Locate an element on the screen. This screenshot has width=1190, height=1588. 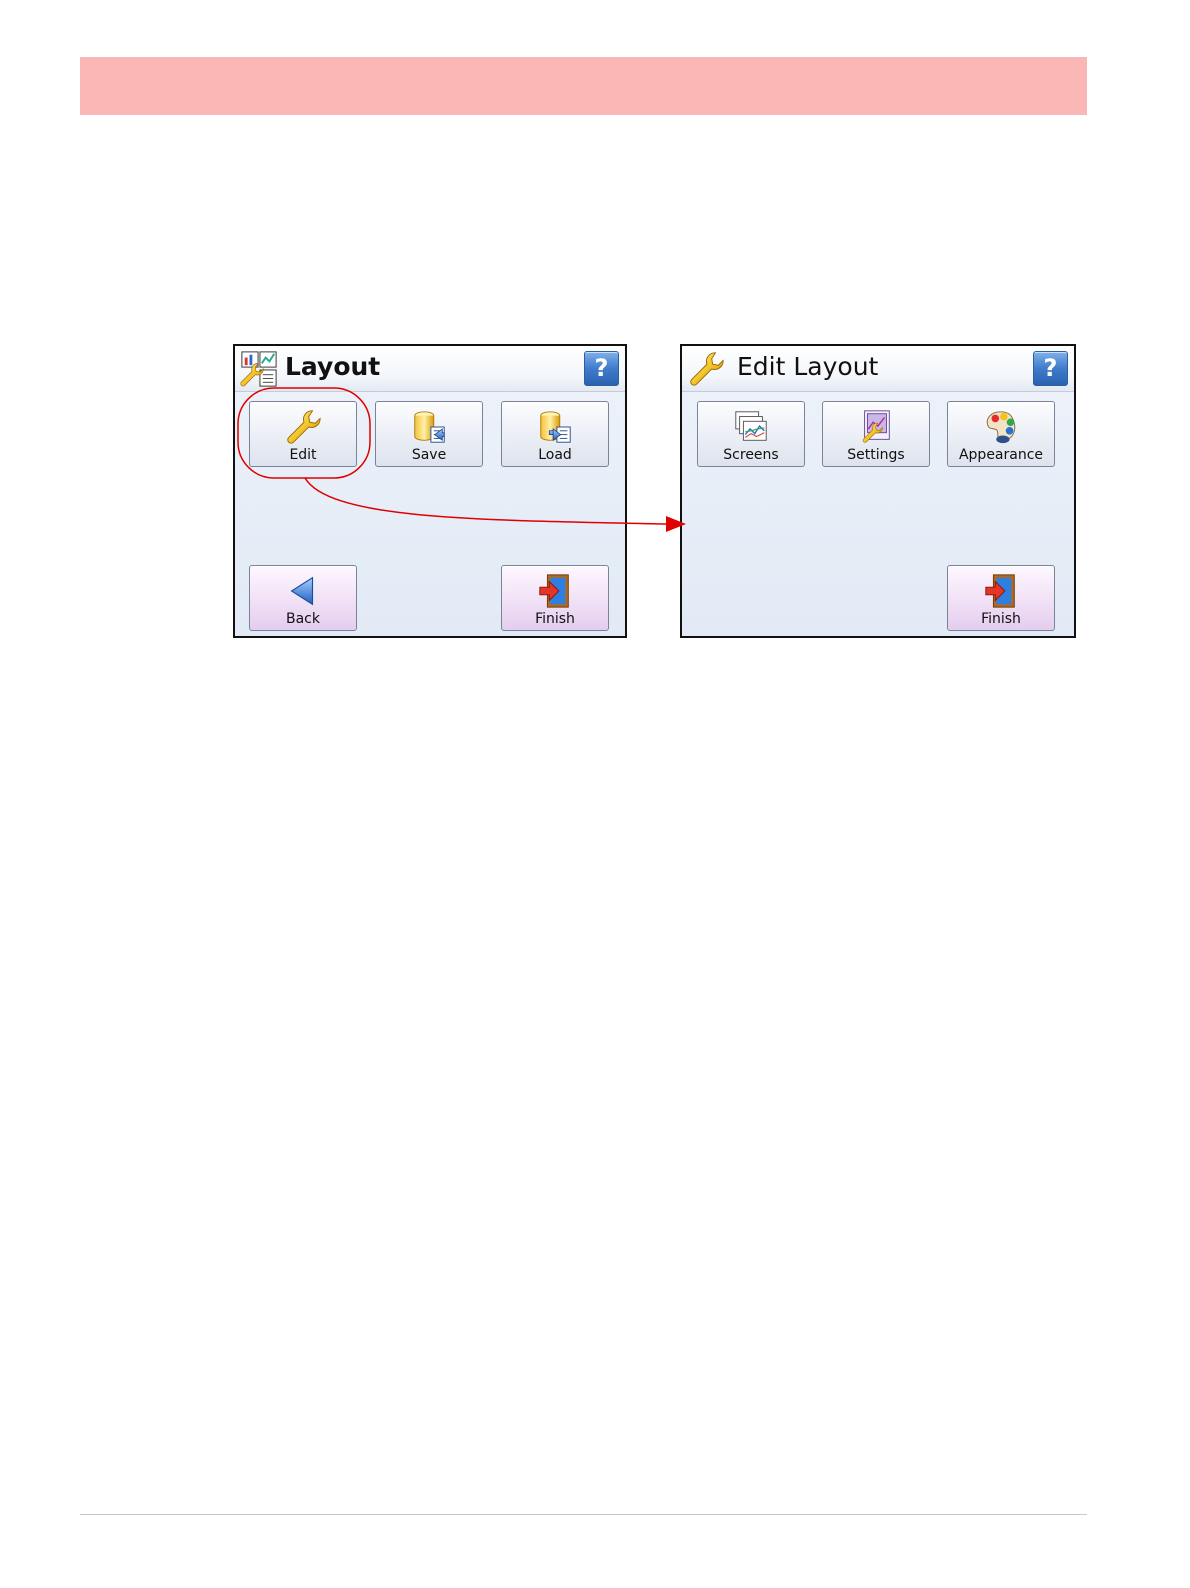
appearance-button: Appearance is located at coordinates (1001, 434).